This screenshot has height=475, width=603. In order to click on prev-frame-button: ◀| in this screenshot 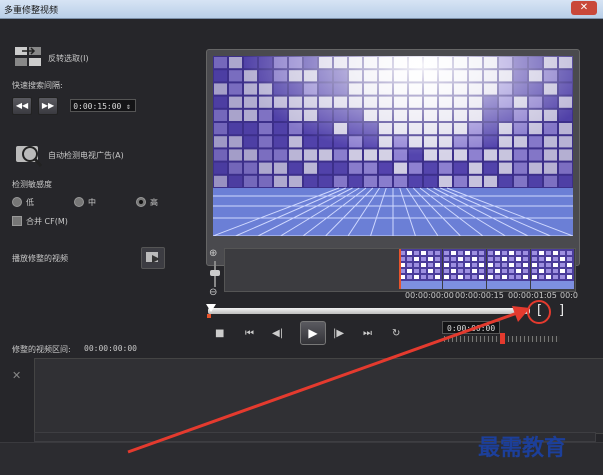, I will do `click(277, 333)`.